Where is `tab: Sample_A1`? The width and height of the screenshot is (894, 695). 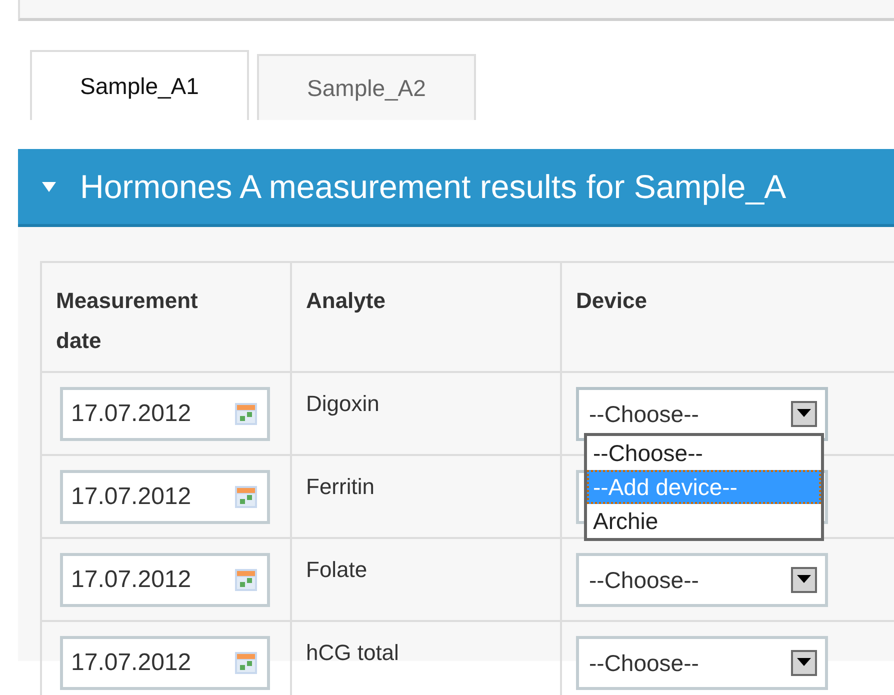 tab: Sample_A1 is located at coordinates (139, 85).